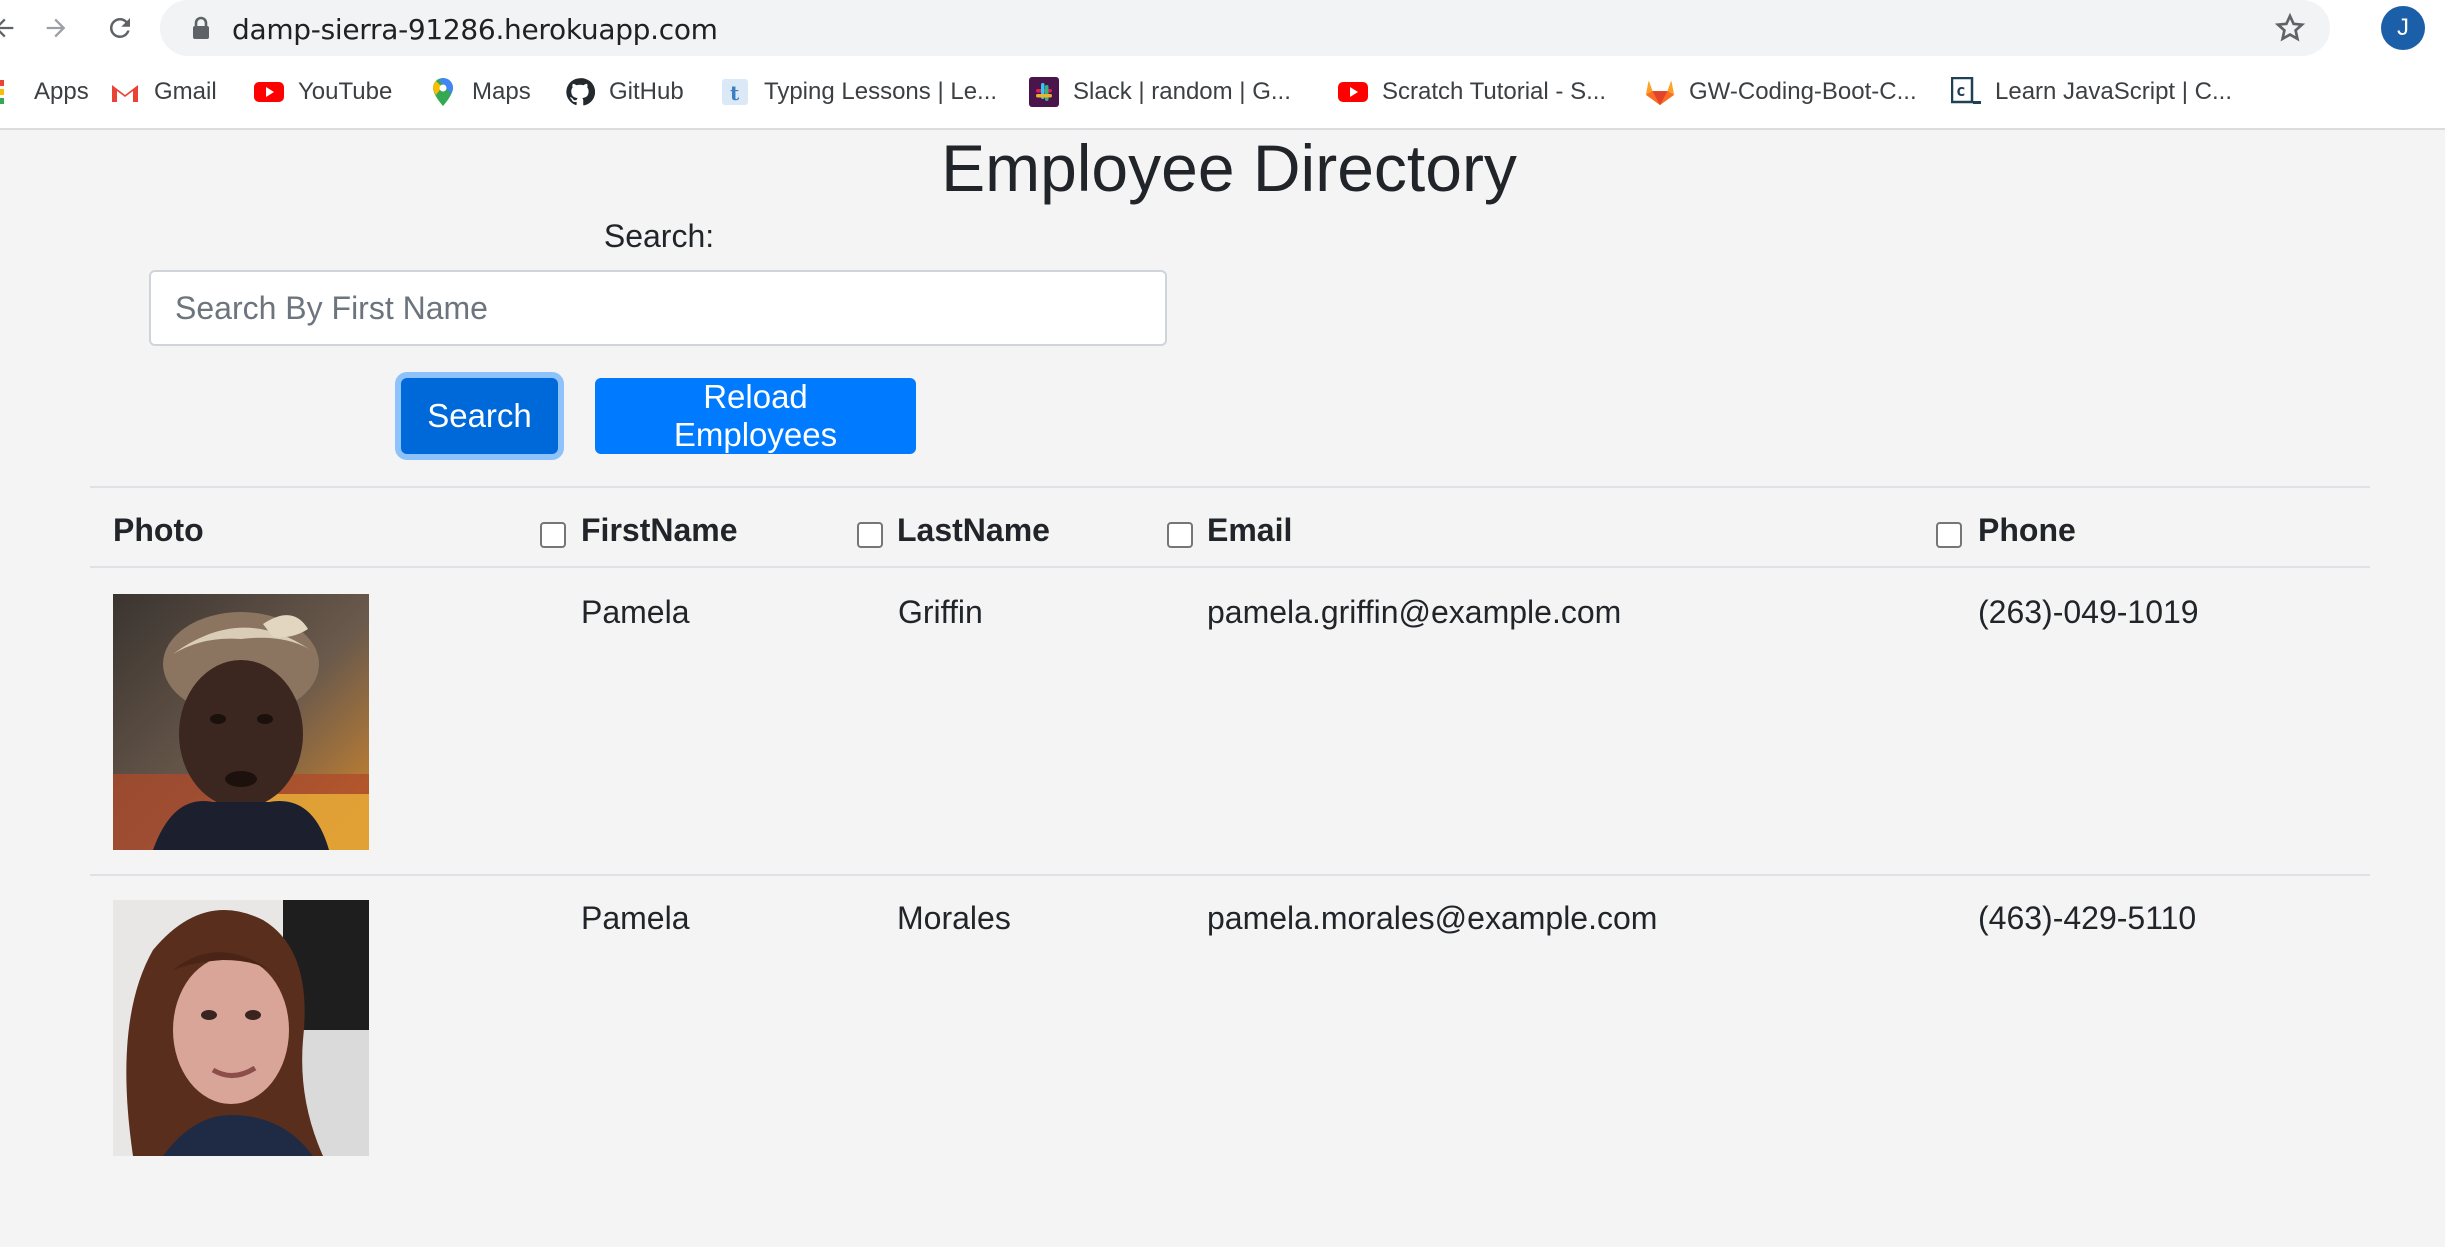 This screenshot has width=2445, height=1247. I want to click on header-phone: Phone, so click(2027, 530).